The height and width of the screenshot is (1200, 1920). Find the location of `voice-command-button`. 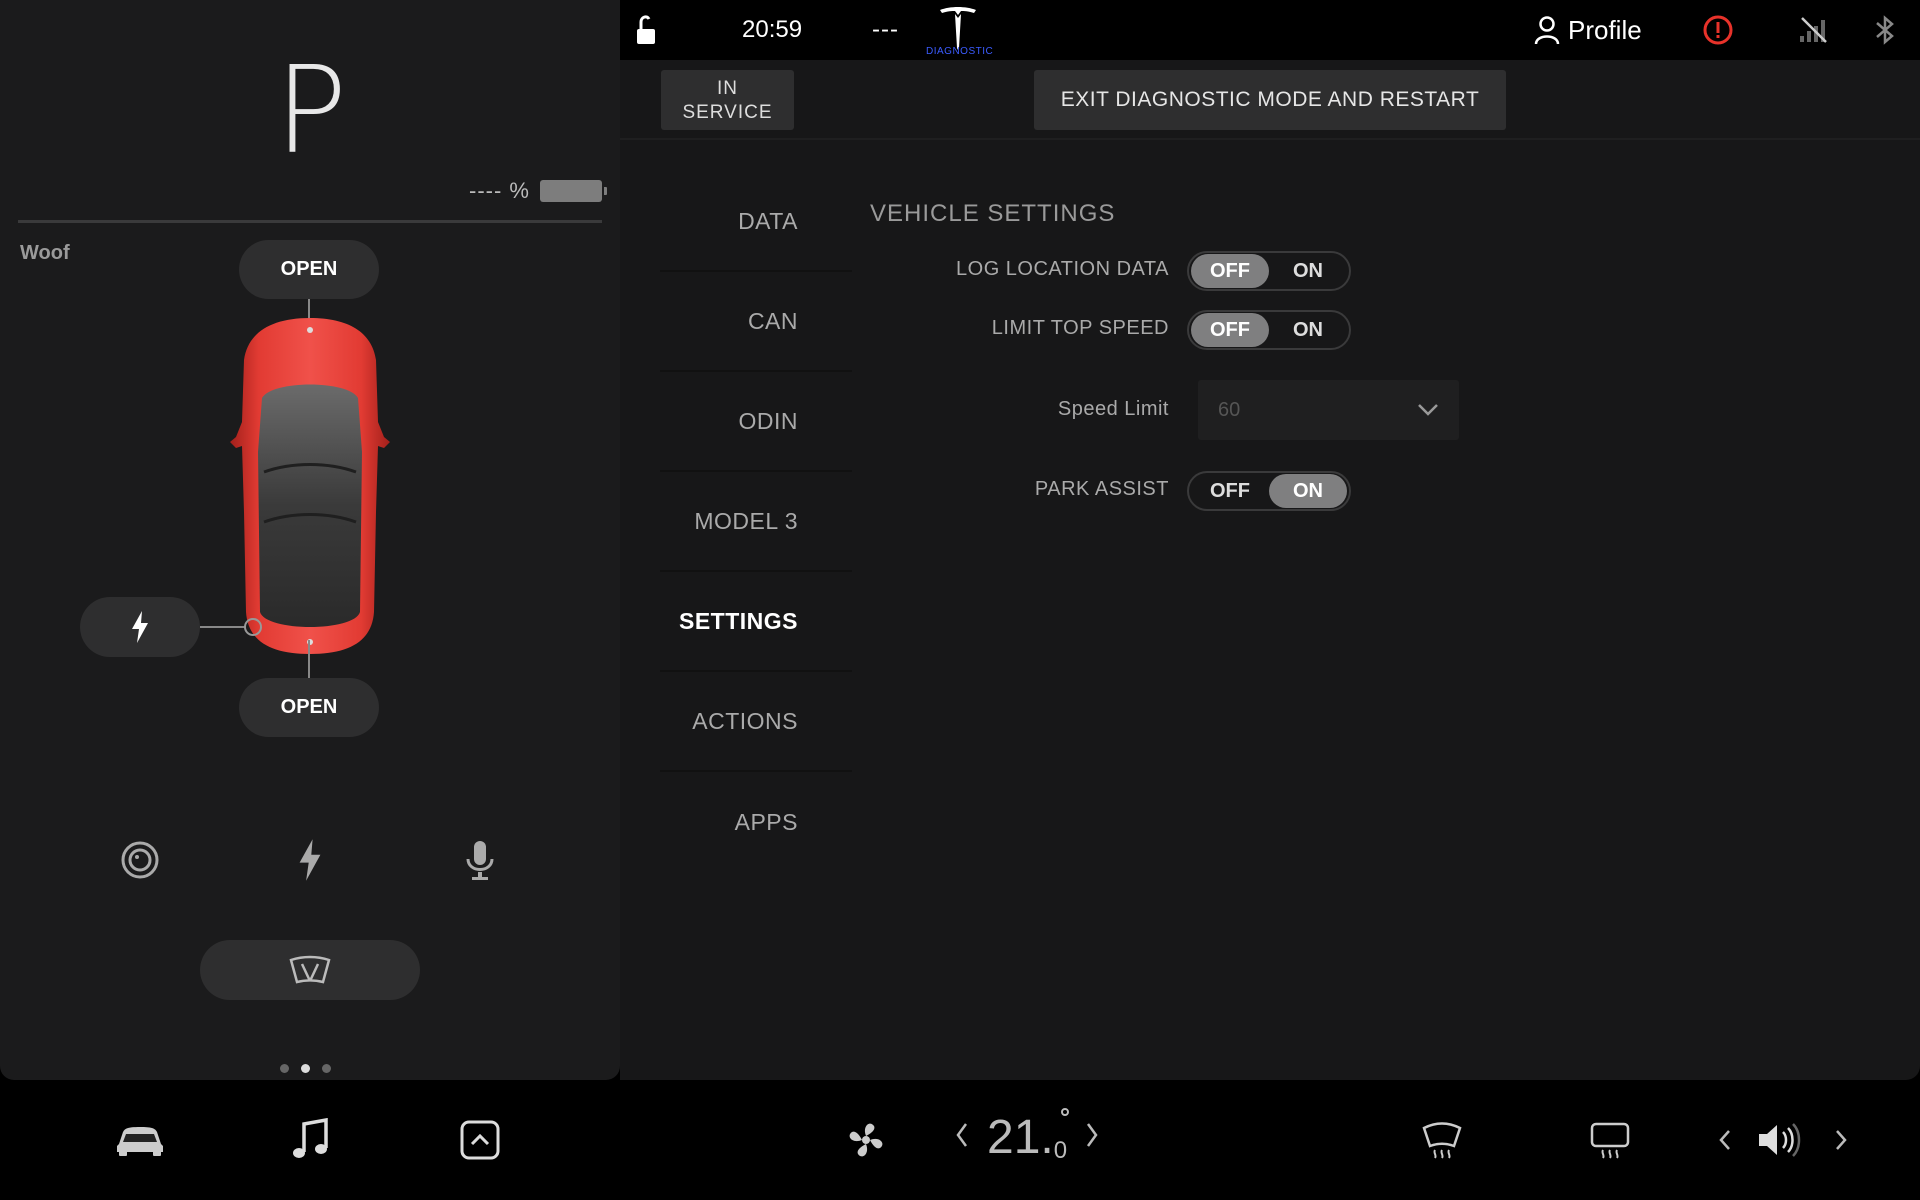

voice-command-button is located at coordinates (480, 860).